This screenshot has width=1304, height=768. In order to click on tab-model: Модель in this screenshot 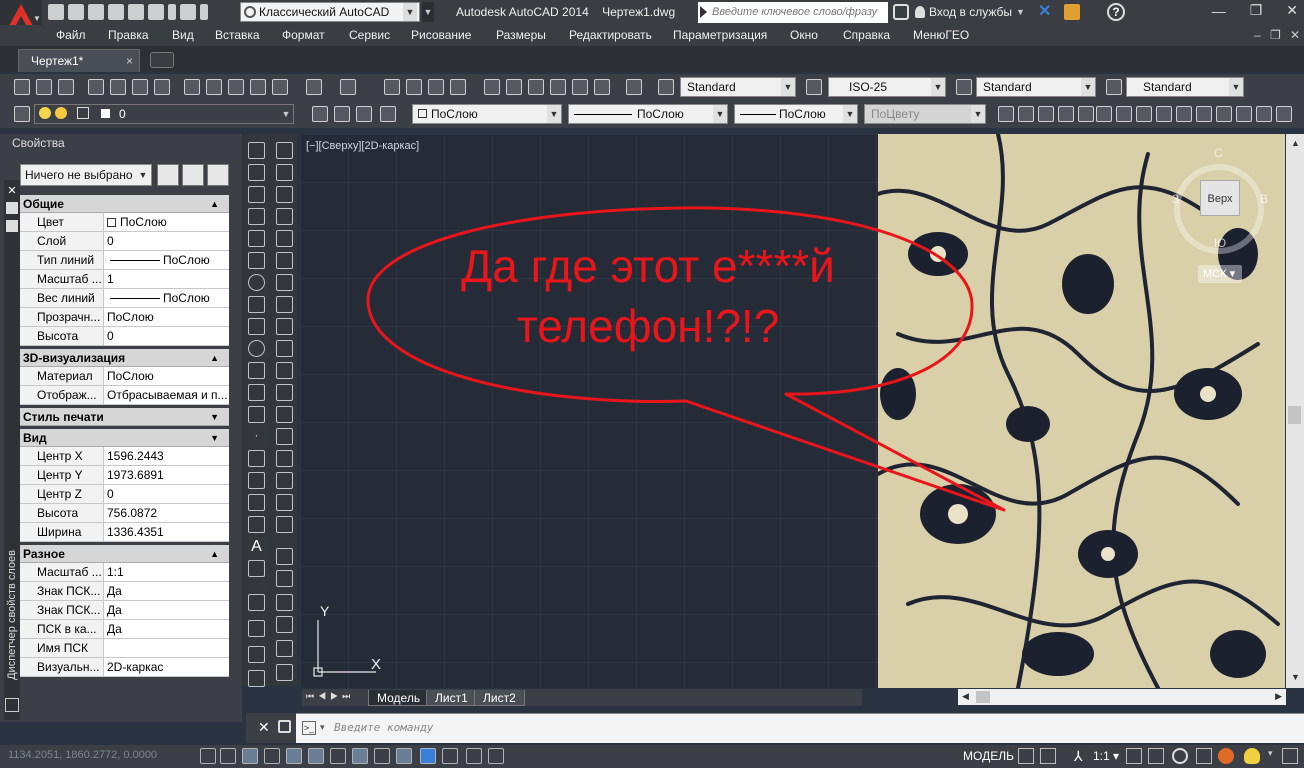, I will do `click(399, 698)`.